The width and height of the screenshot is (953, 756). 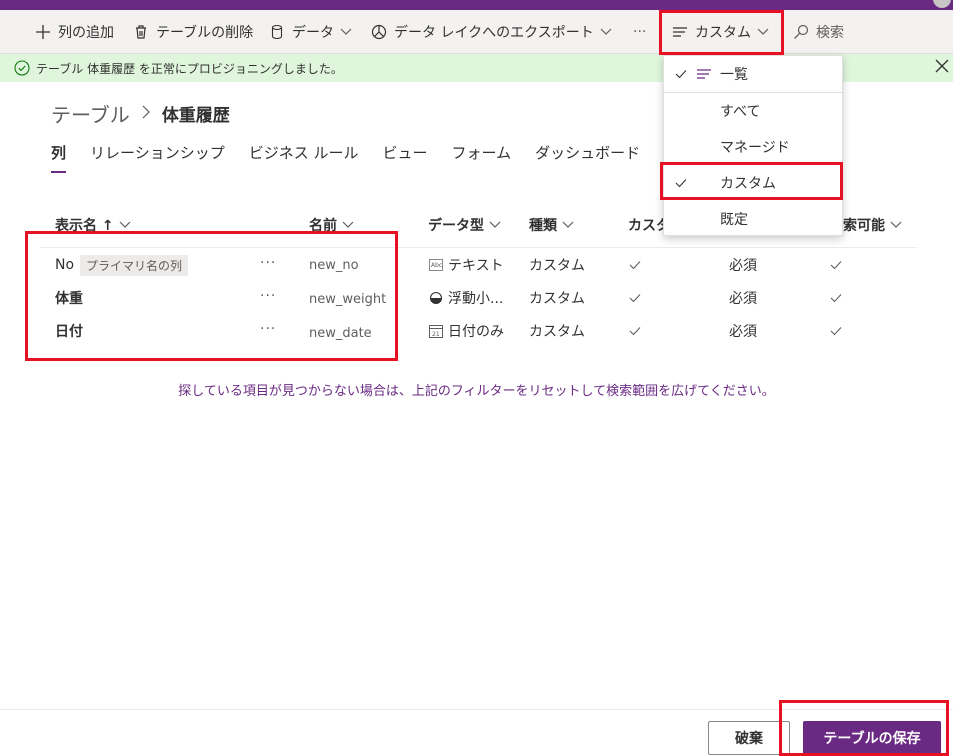 I want to click on delete-table-button: テーブルの削除, so click(x=192, y=32).